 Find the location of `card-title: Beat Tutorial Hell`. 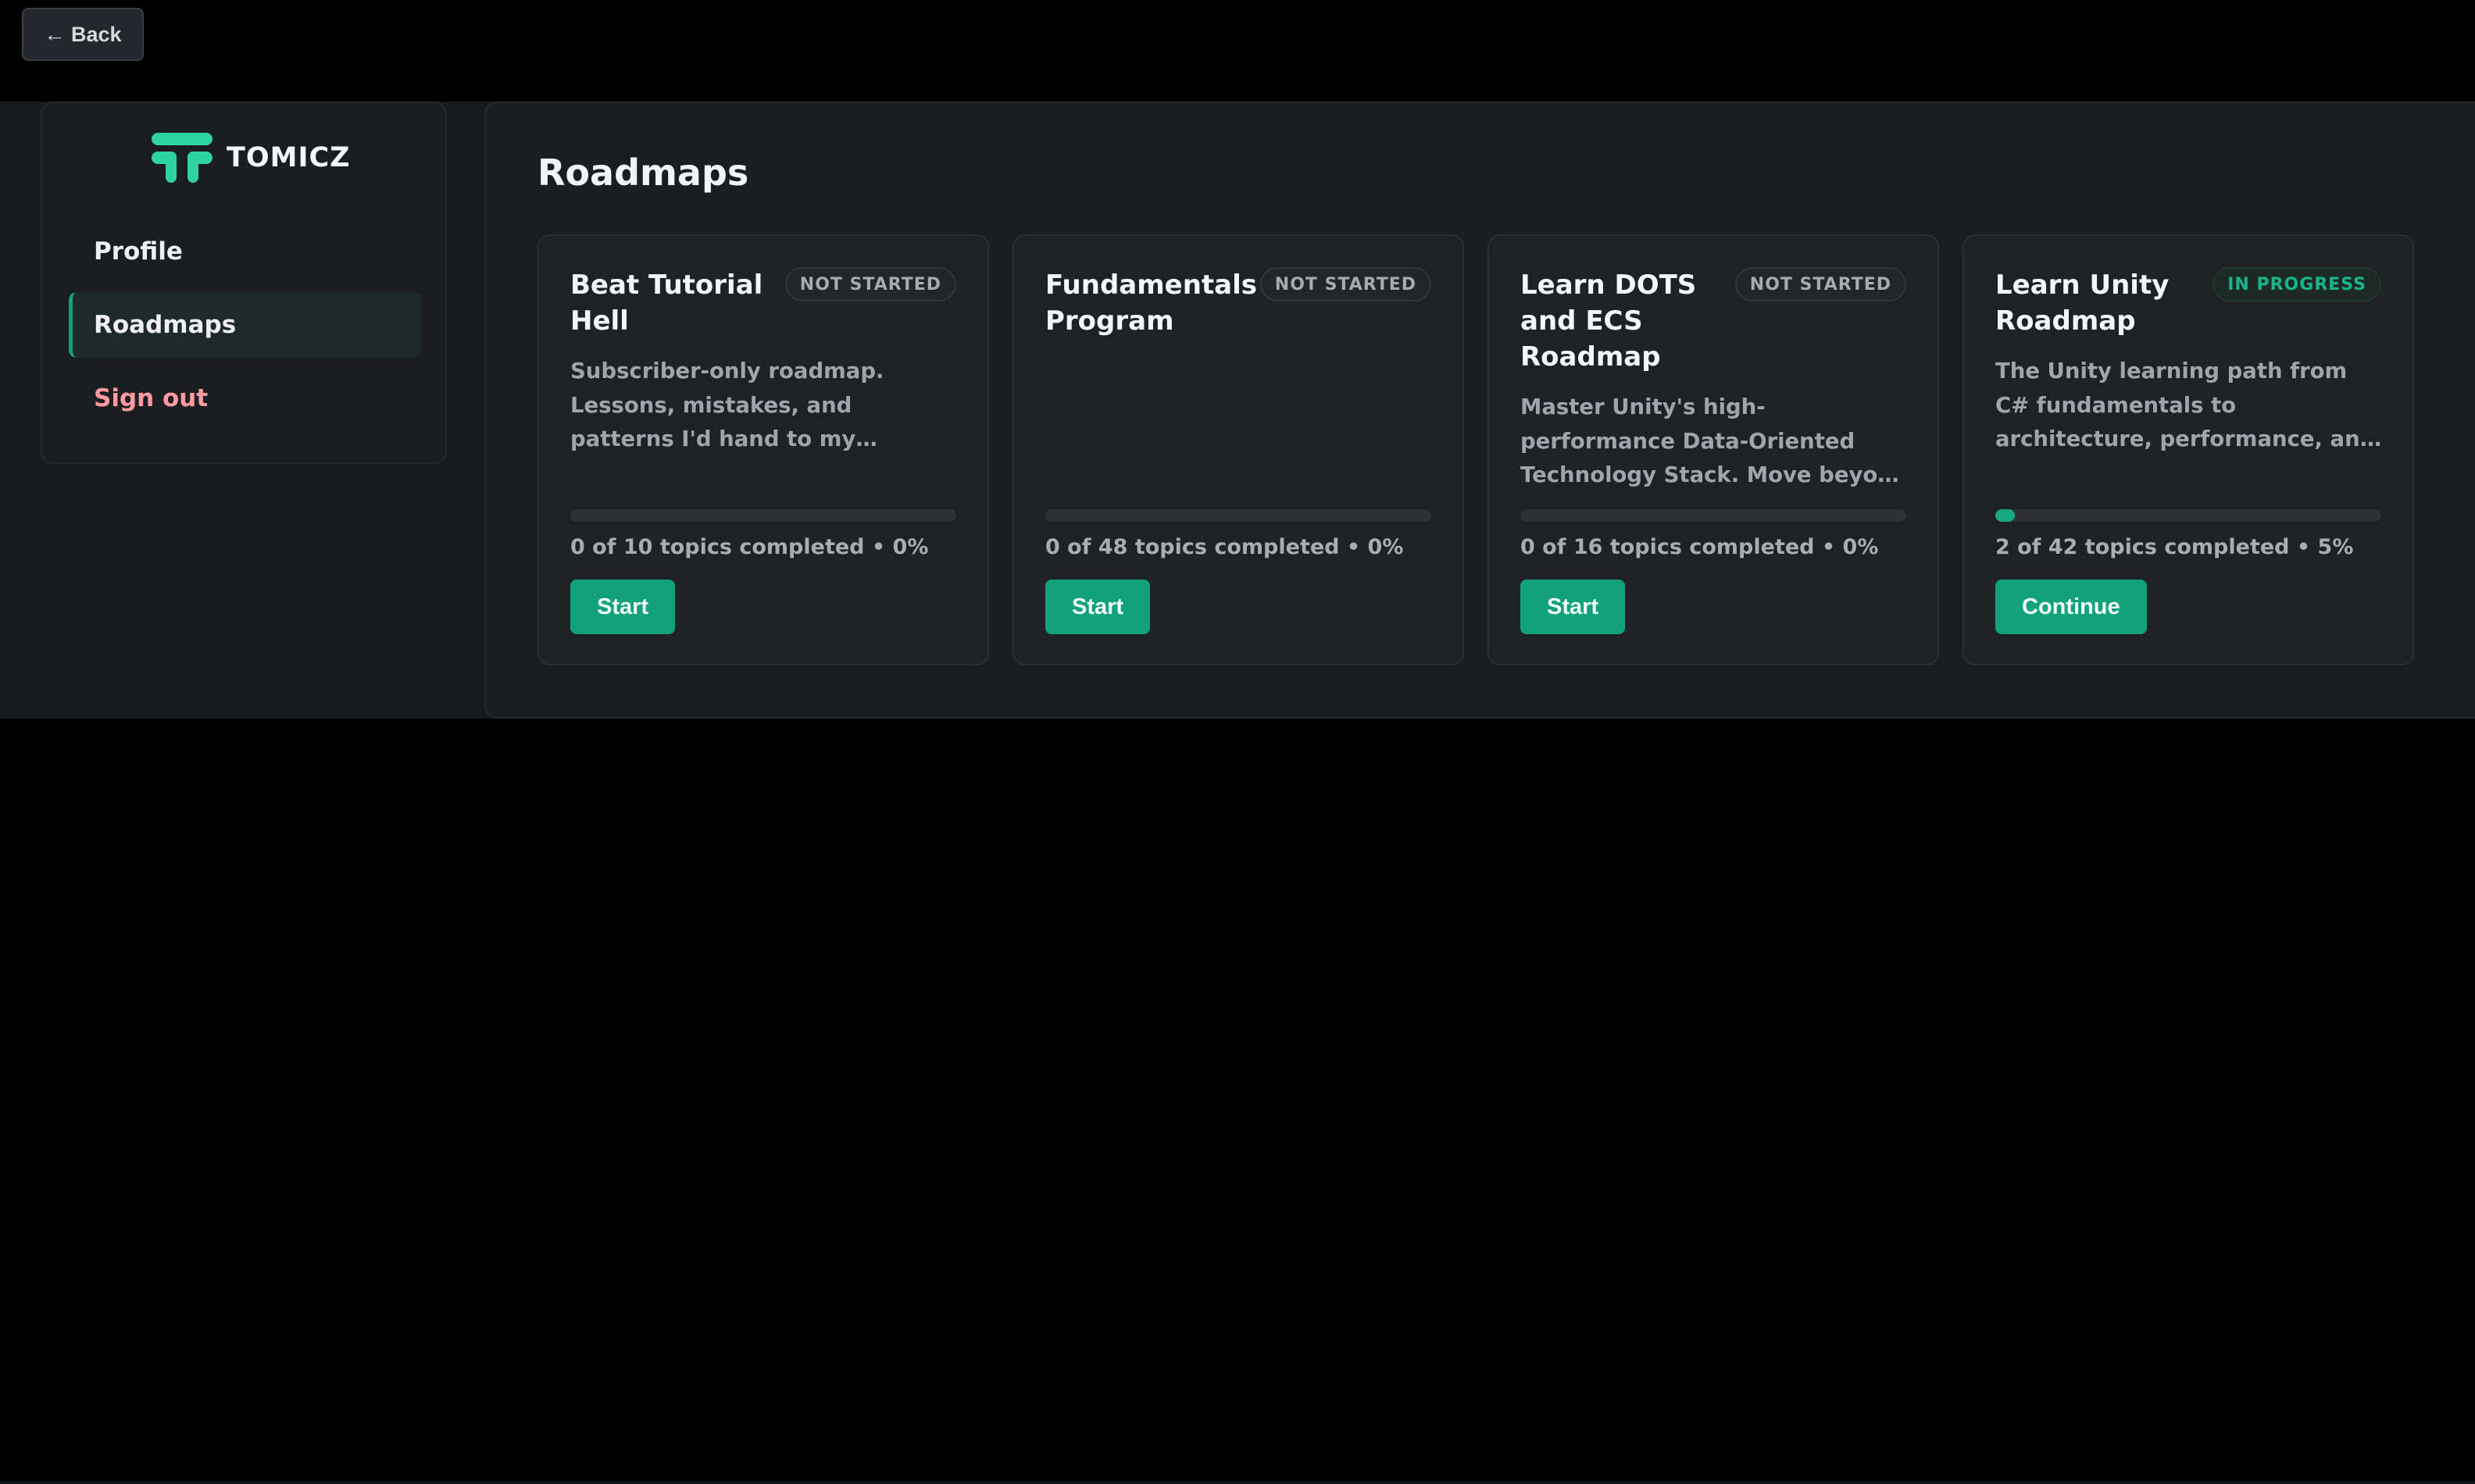

card-title: Beat Tutorial Hell is located at coordinates (666, 303).